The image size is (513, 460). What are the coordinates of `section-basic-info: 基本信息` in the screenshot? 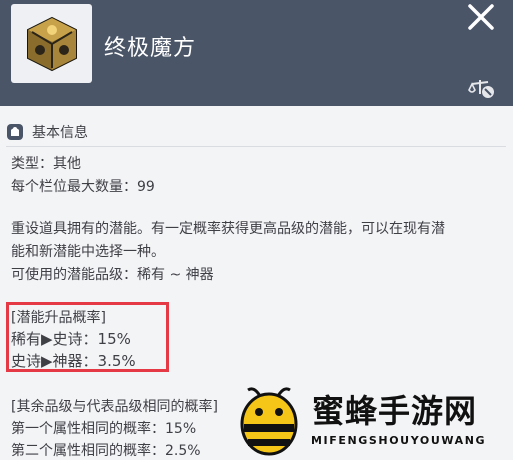 It's located at (256, 132).